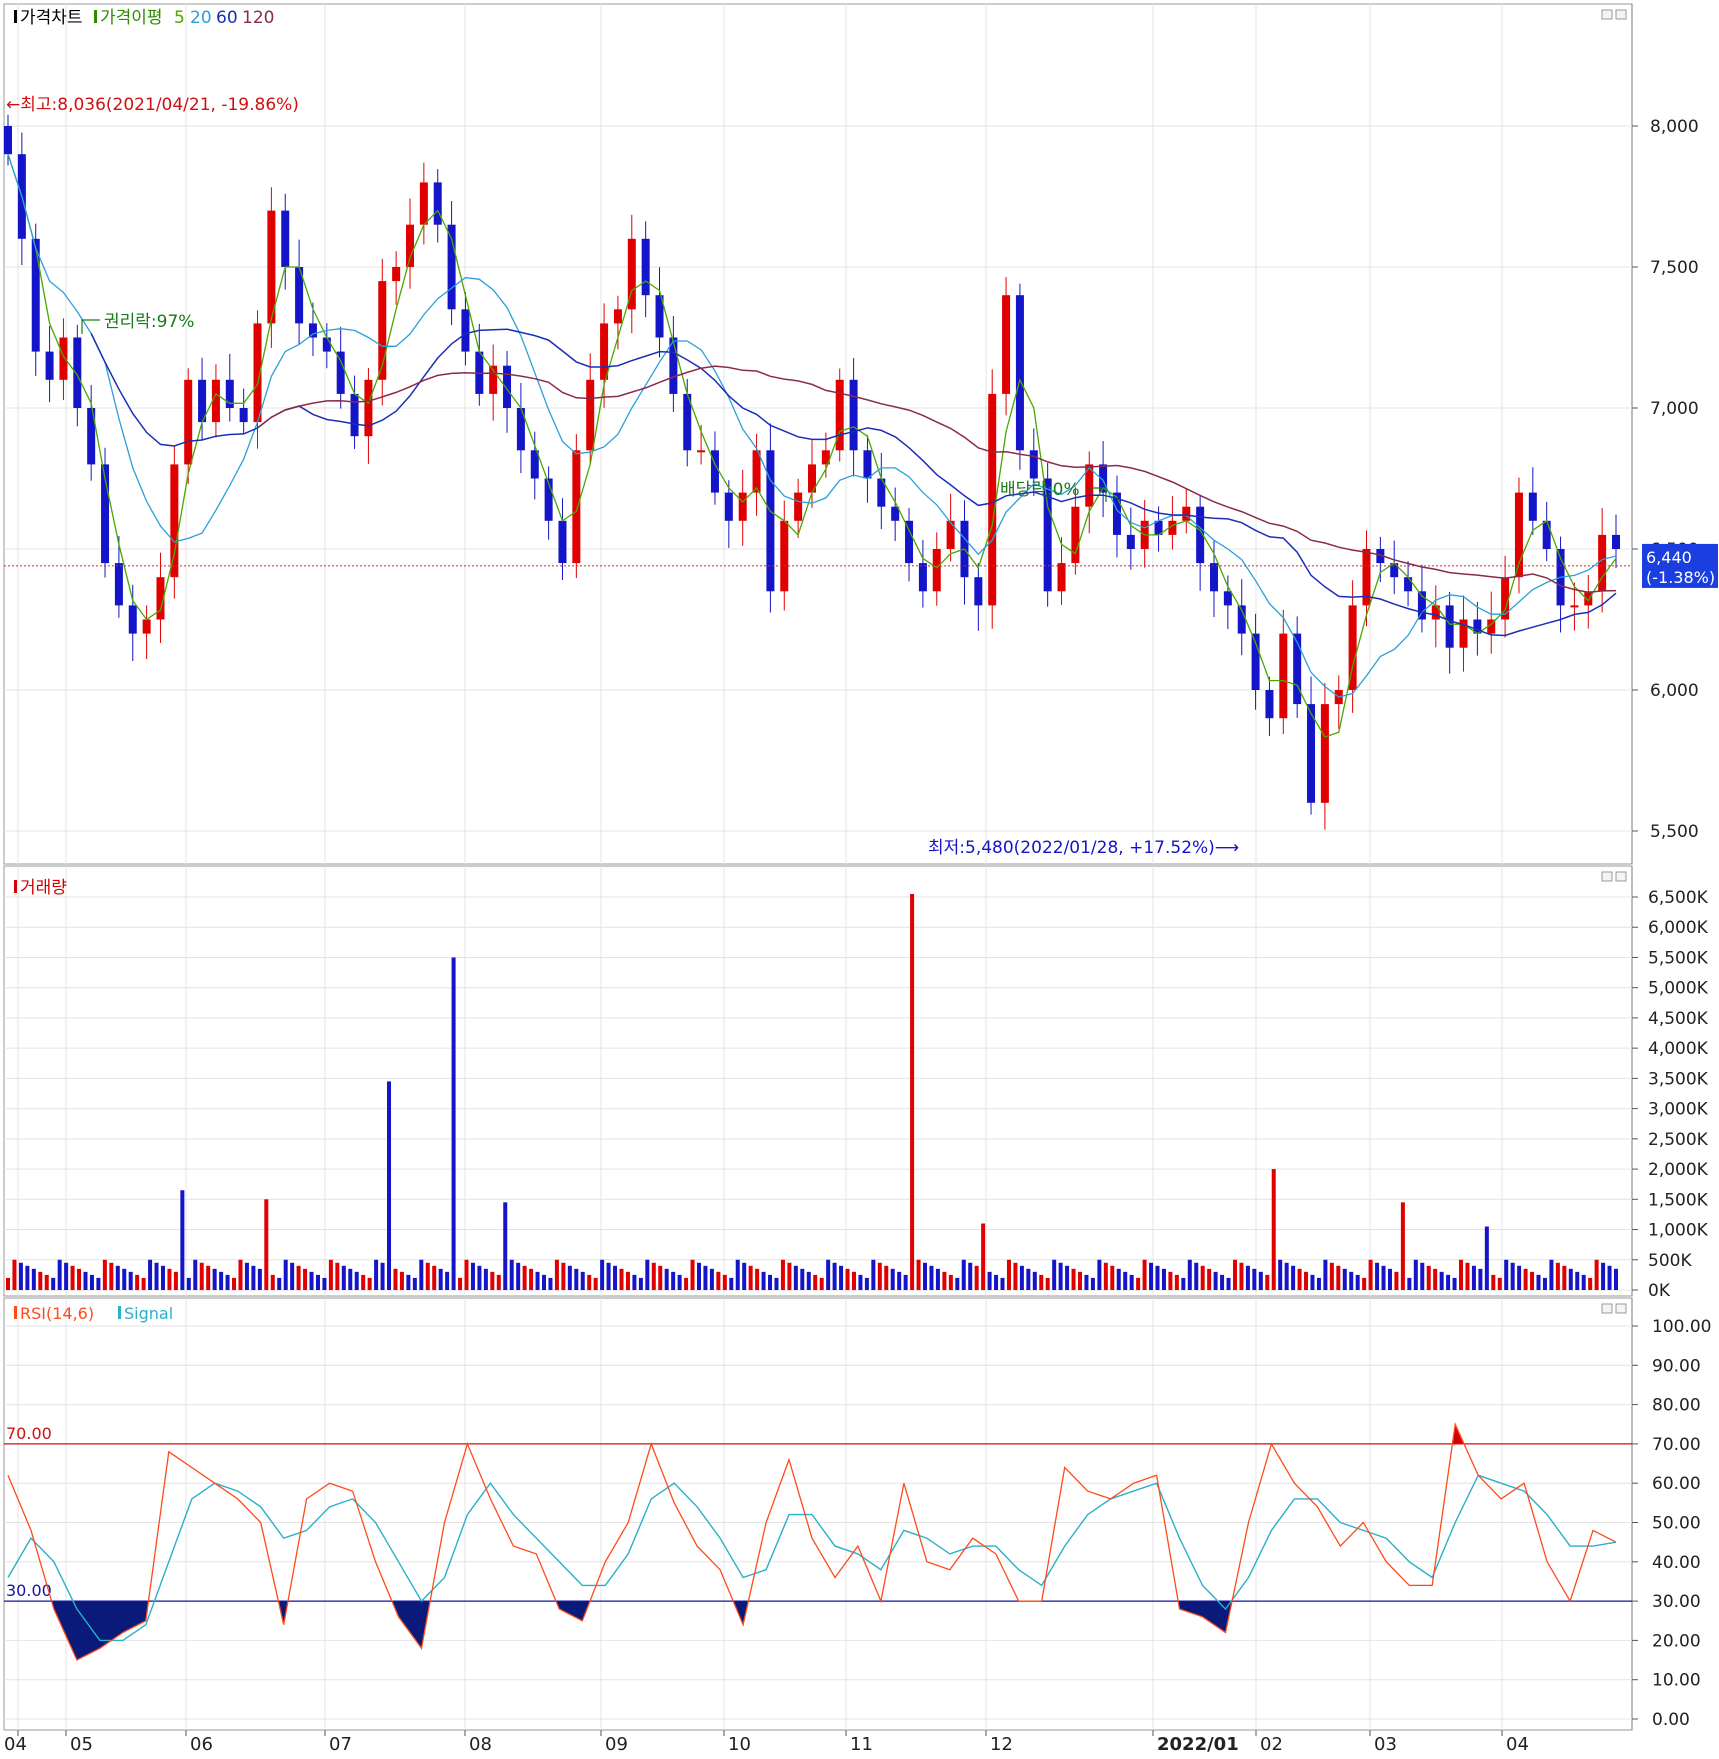  What do you see at coordinates (1674, 268) in the screenshot?
I see `price-tick-label: 7,500` at bounding box center [1674, 268].